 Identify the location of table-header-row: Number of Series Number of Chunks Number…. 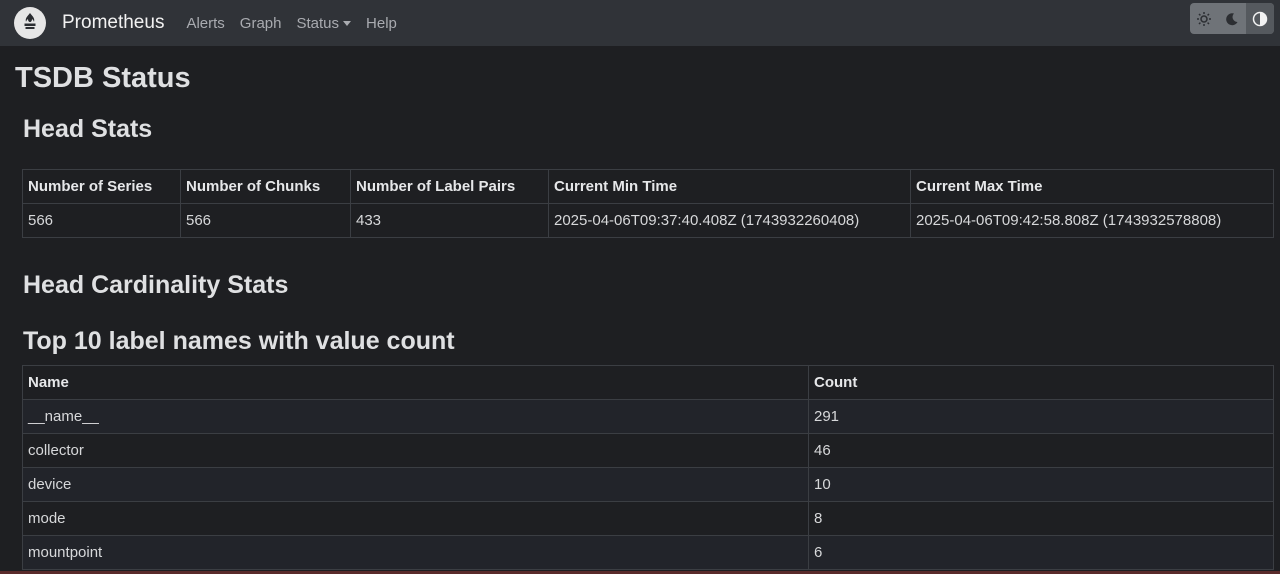
(648, 186).